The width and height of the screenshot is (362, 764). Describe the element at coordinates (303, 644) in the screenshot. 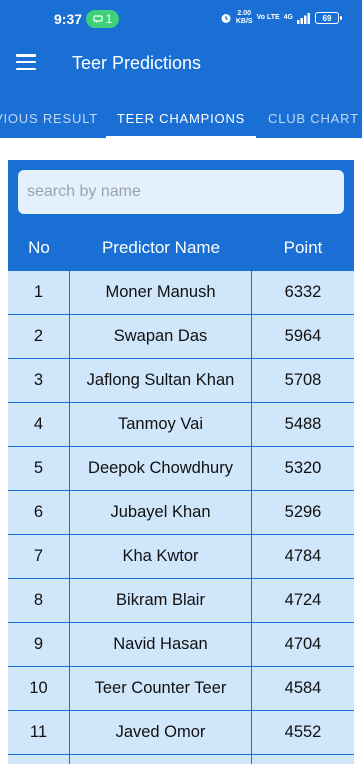

I see `cell-point: 4704` at that location.